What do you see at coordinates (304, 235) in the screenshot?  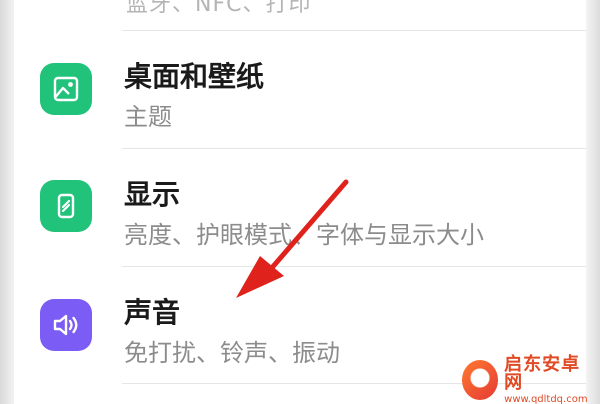 I see `item-subtitle: 亮度、护眼模式、字体与显示大小` at bounding box center [304, 235].